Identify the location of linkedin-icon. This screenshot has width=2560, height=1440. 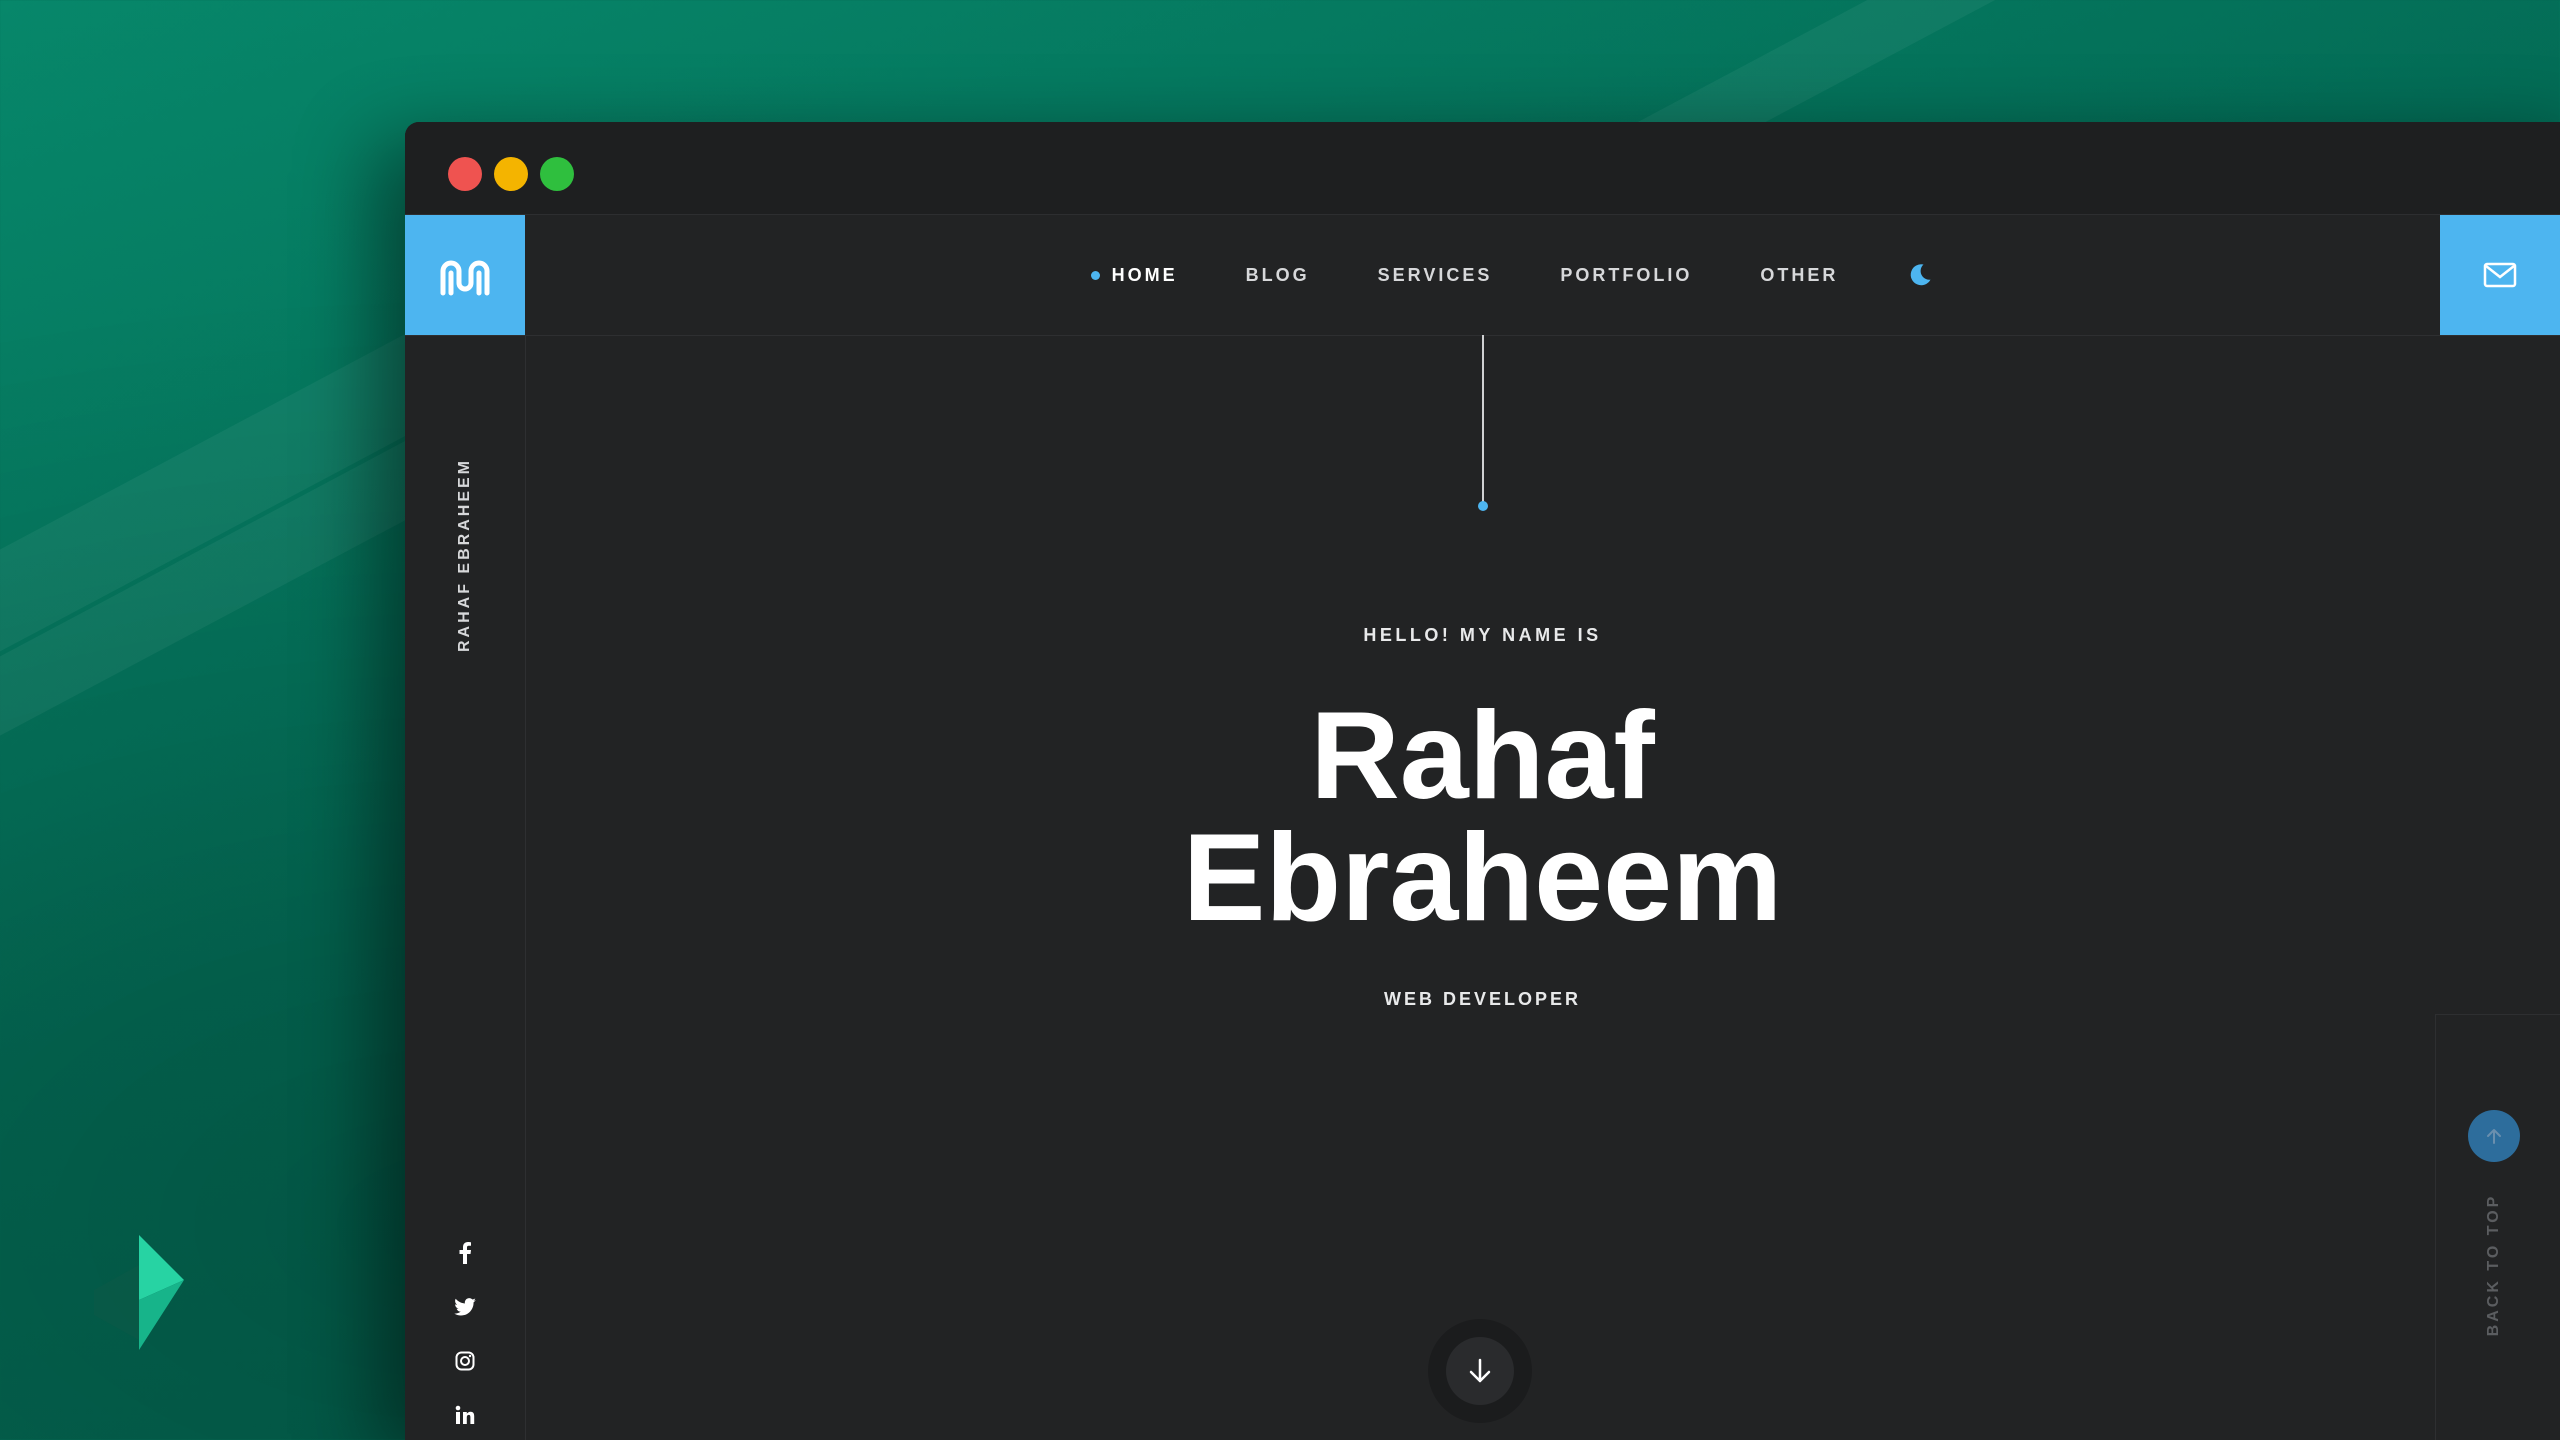
(465, 1414).